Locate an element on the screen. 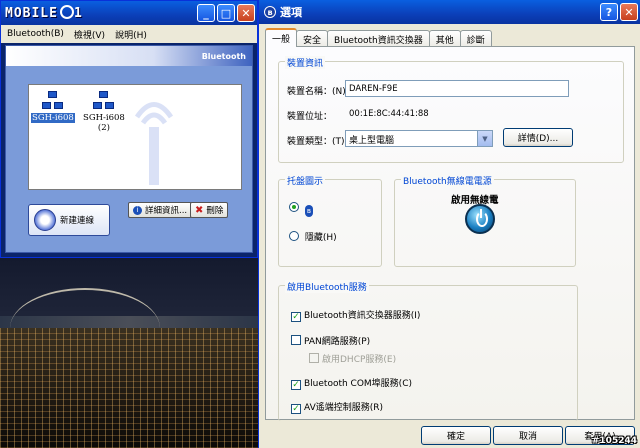 This screenshot has width=640, height=448. service-pan: PAN網路服務(P) is located at coordinates (330, 340).